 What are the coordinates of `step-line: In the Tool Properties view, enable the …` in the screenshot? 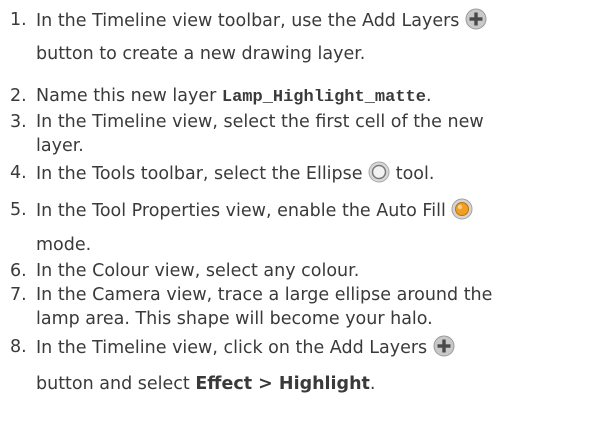 It's located at (254, 210).